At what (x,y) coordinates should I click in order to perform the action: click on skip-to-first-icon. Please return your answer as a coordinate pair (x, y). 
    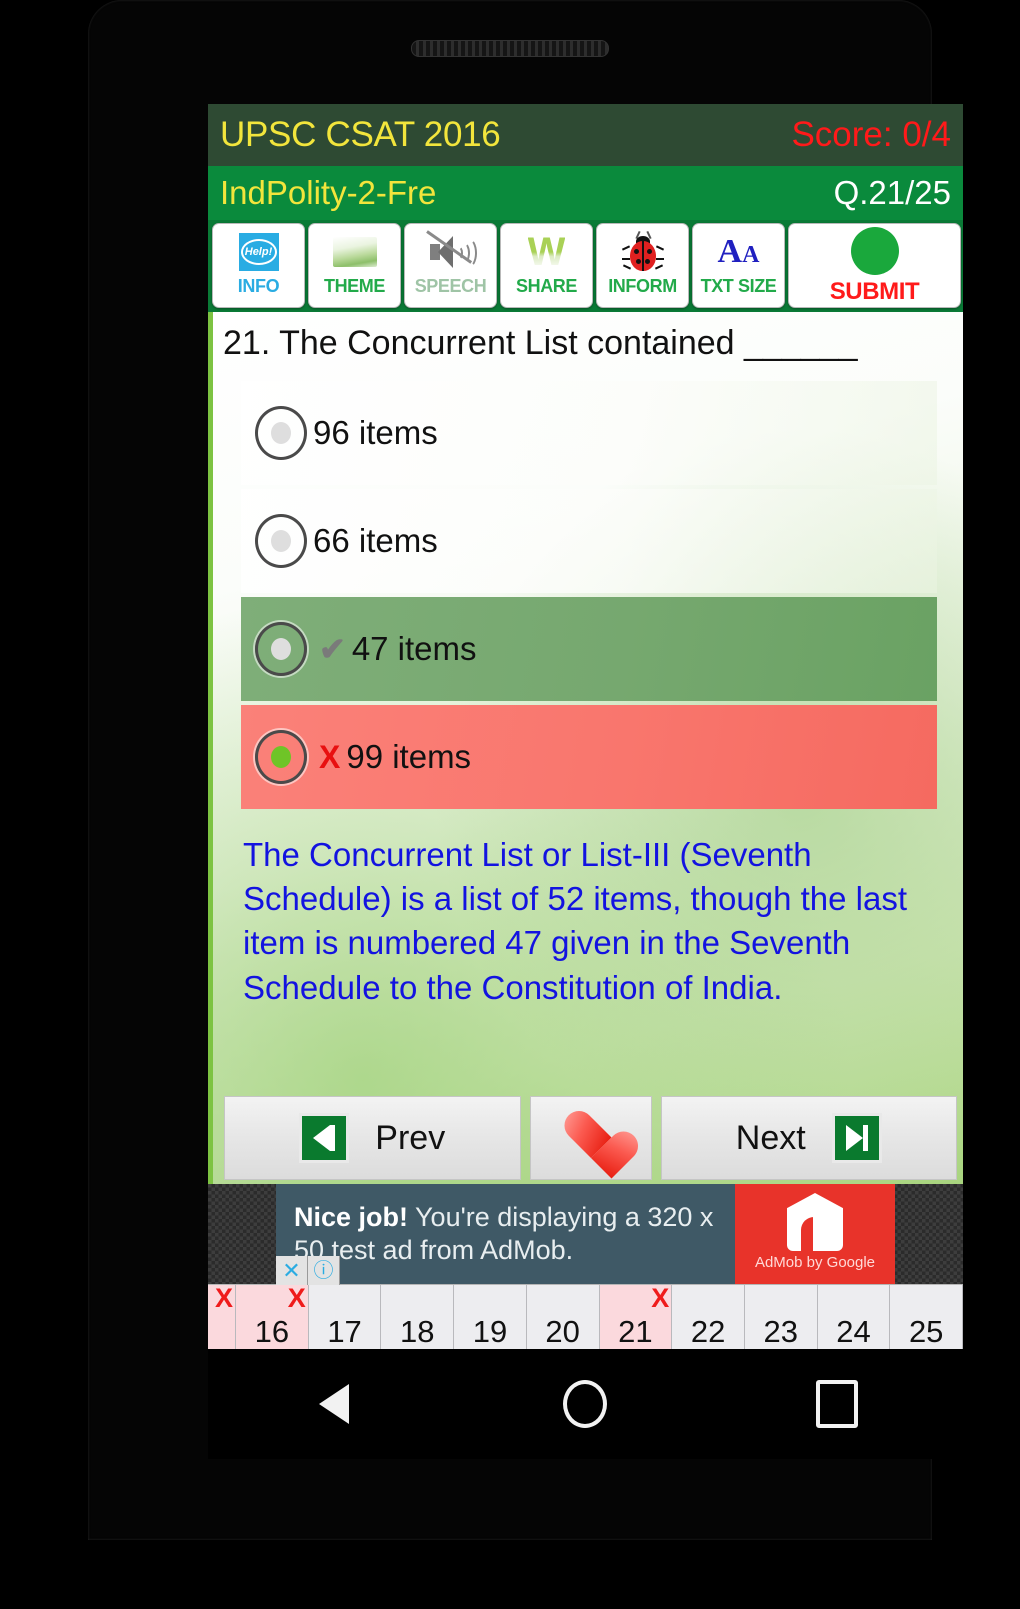
    Looking at the image, I should click on (324, 1138).